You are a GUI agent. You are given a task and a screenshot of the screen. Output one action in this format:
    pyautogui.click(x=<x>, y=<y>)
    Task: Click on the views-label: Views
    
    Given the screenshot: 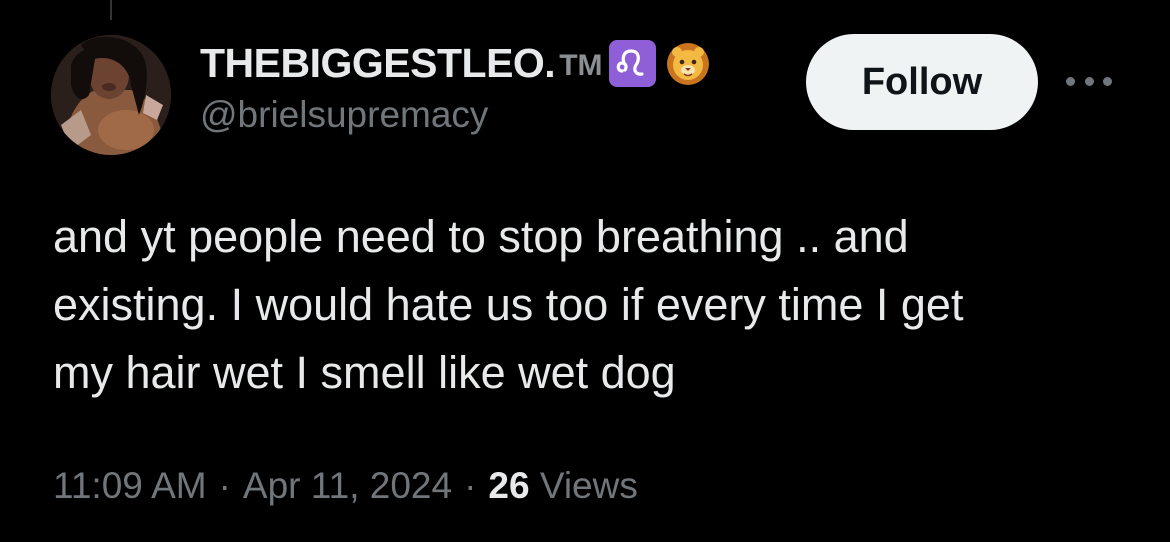 What is the action you would take?
    pyautogui.click(x=588, y=485)
    